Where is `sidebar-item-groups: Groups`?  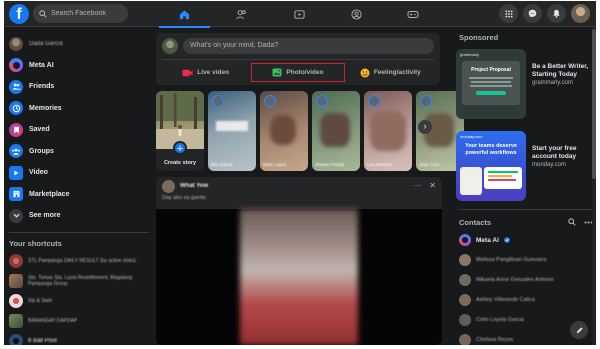 sidebar-item-groups: Groups is located at coordinates (79, 152).